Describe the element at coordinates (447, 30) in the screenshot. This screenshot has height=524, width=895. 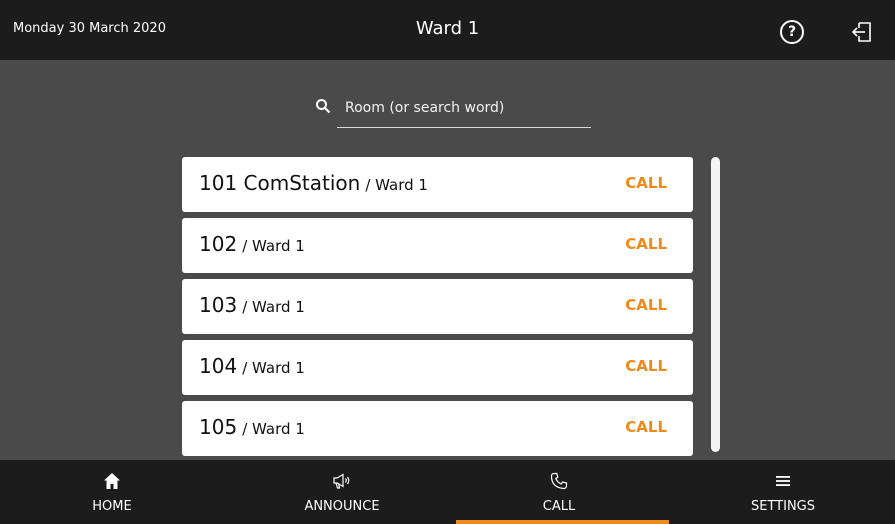
I see `top-bar: Monday 30 March 2020 Ward 1 ?` at that location.